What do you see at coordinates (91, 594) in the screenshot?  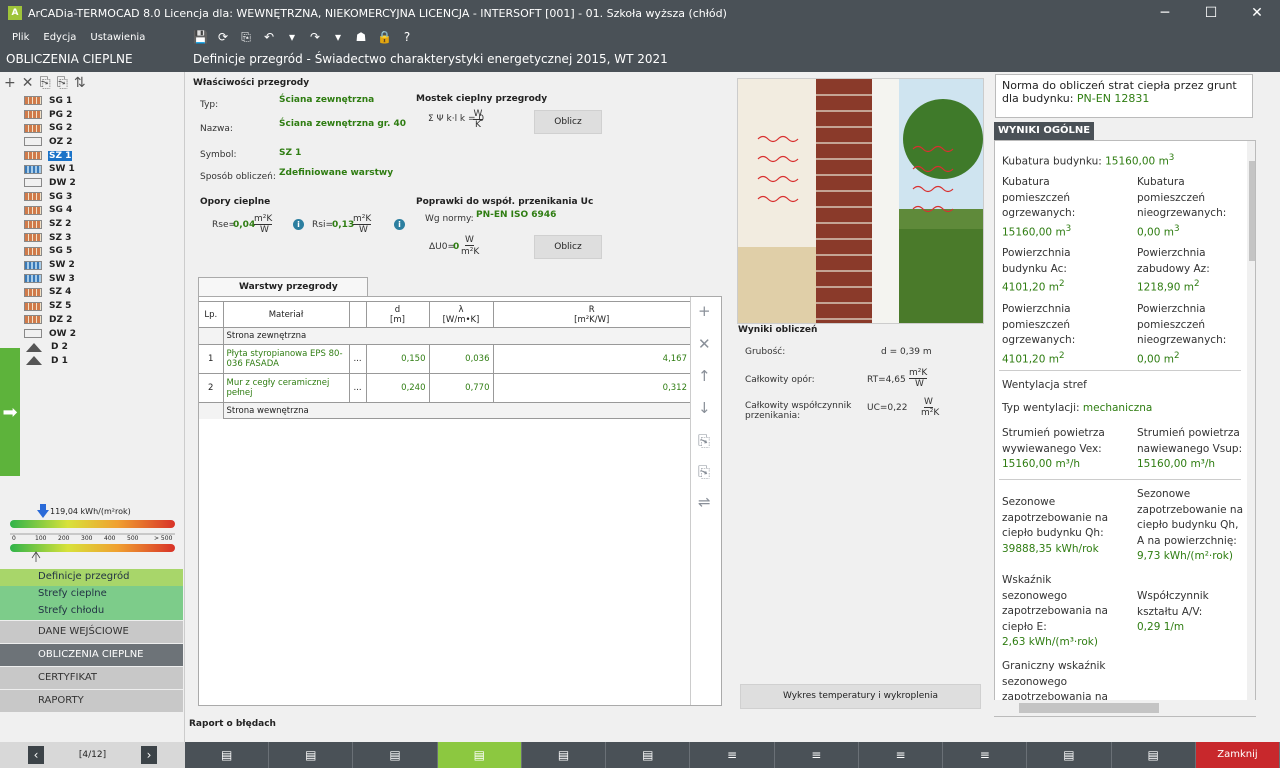 I see `nav-strefy-cieplne: Strefy cieplne` at bounding box center [91, 594].